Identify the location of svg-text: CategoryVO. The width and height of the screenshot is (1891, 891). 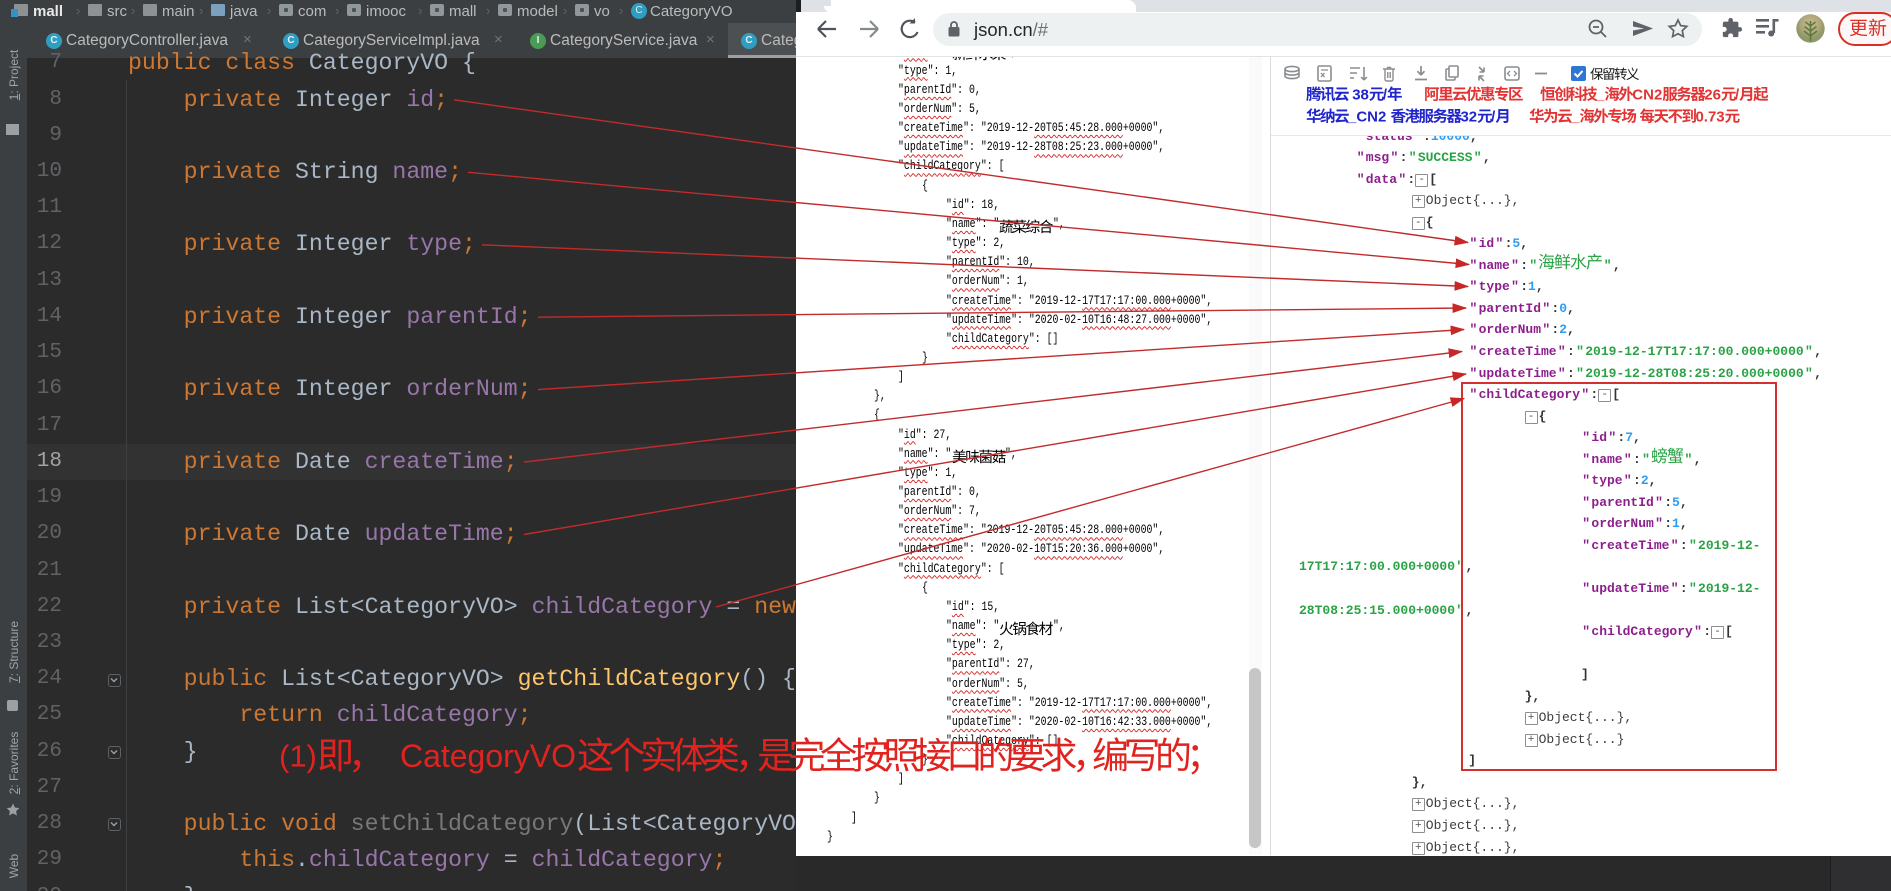
(488, 756).